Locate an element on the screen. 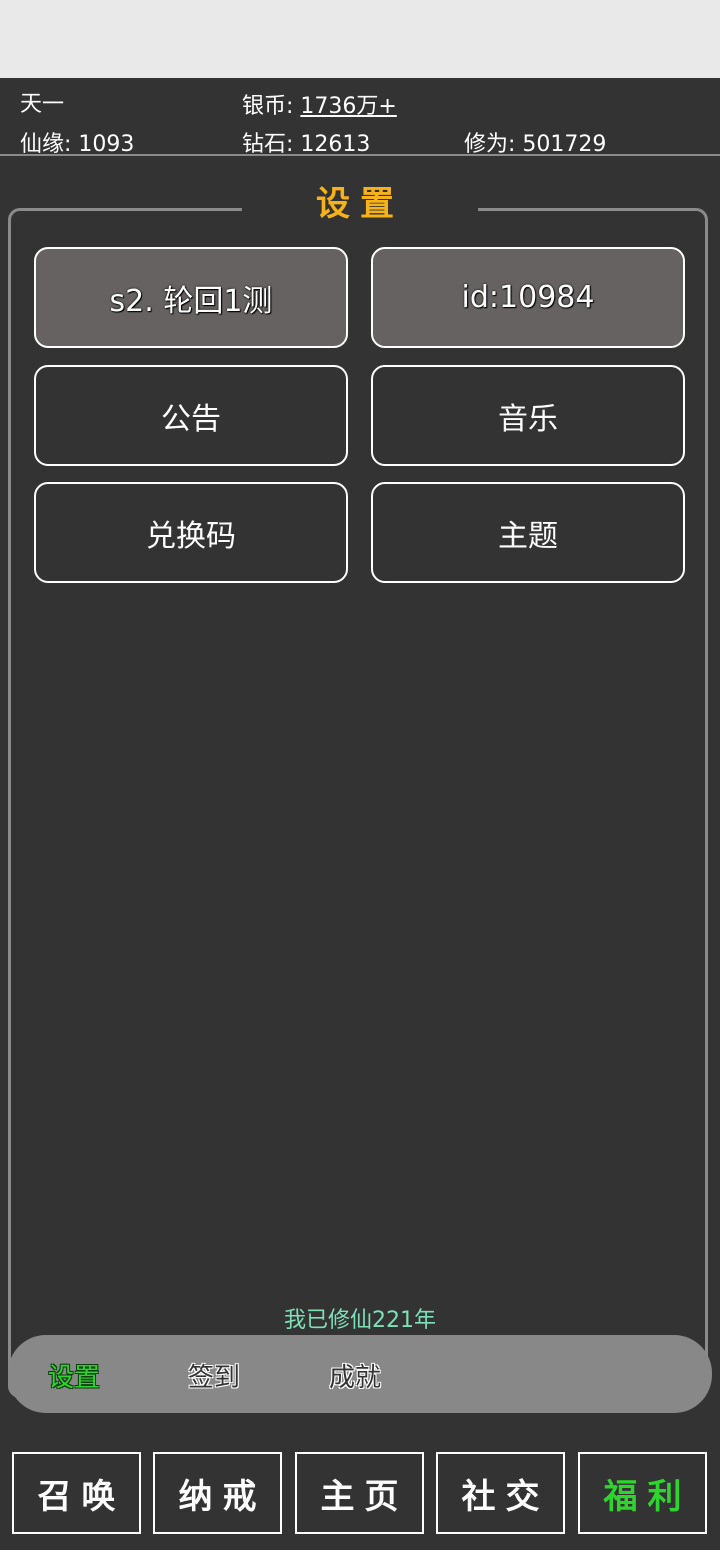 The width and height of the screenshot is (720, 1550). nav-social: 社交 is located at coordinates (500, 1493).